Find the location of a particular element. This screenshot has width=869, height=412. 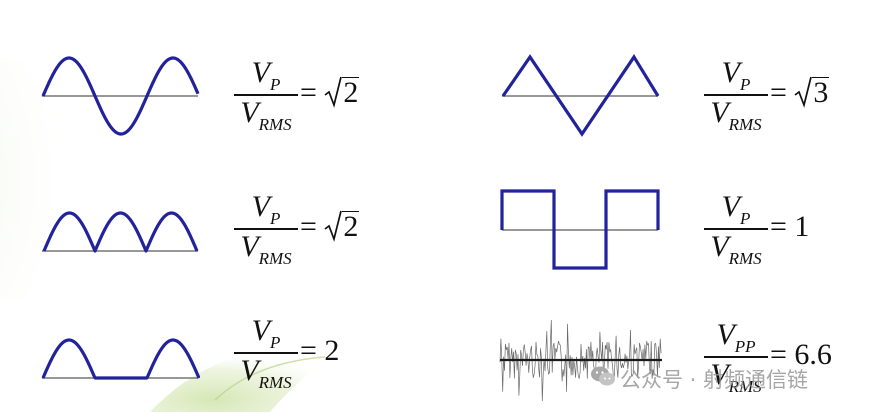

square-wave-plot is located at coordinates (580, 229).